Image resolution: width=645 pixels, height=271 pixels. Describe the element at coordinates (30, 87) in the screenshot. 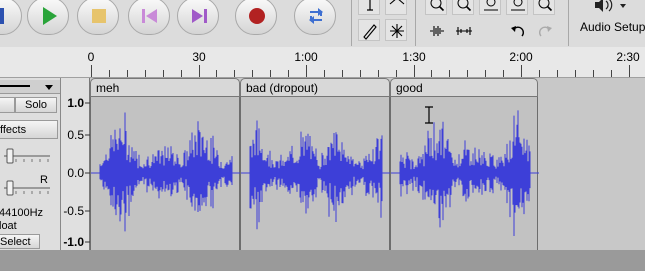

I see `track-menu-button` at that location.